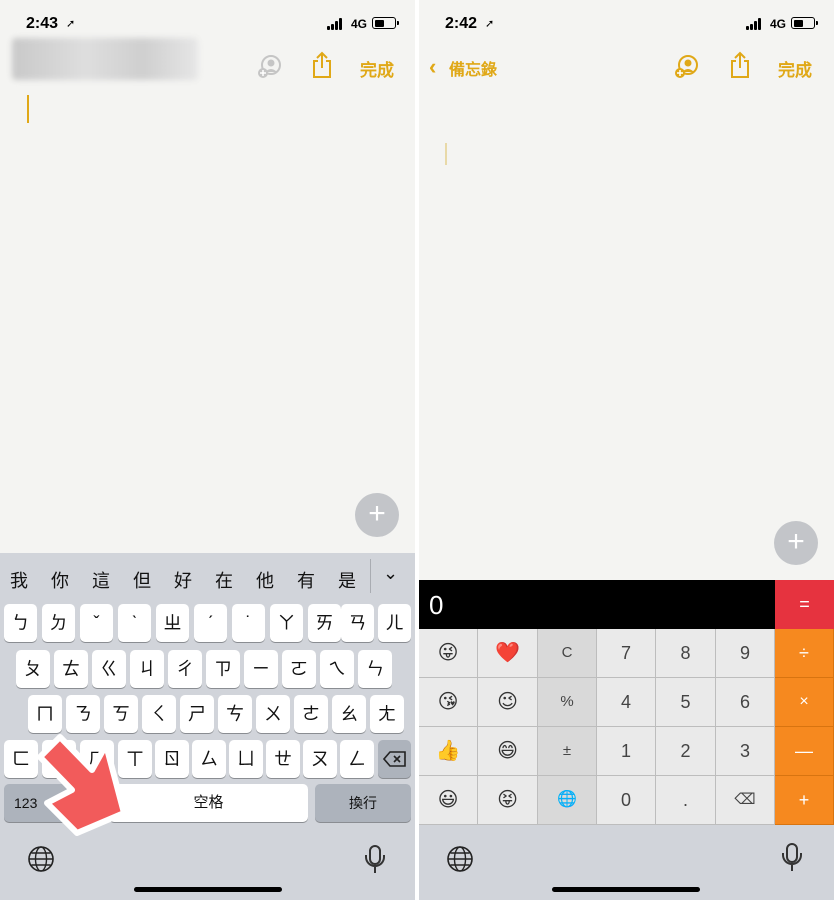 Image resolution: width=834 pixels, height=900 pixels. What do you see at coordinates (20, 623) in the screenshot?
I see `key: ㄅ` at bounding box center [20, 623].